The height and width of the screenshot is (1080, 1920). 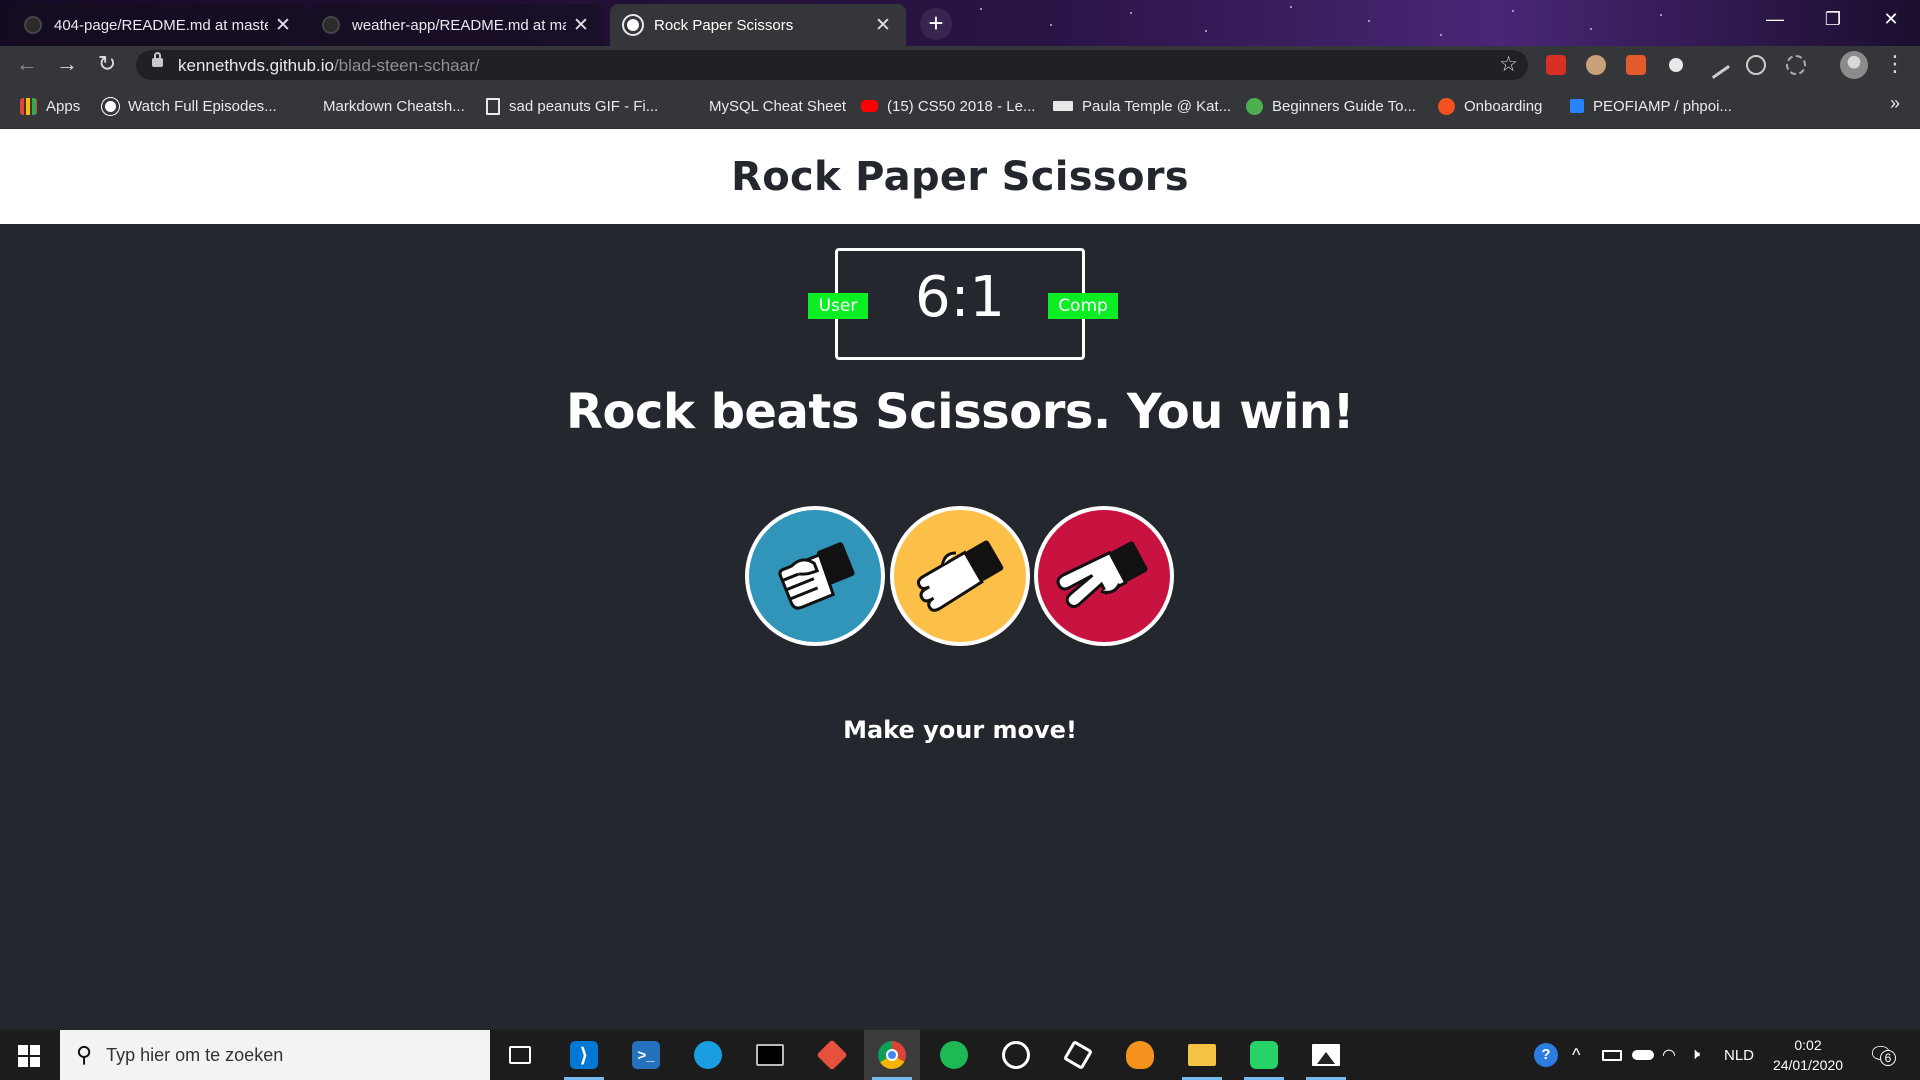 What do you see at coordinates (1202, 1055) in the screenshot?
I see `taskbar-file-explorer` at bounding box center [1202, 1055].